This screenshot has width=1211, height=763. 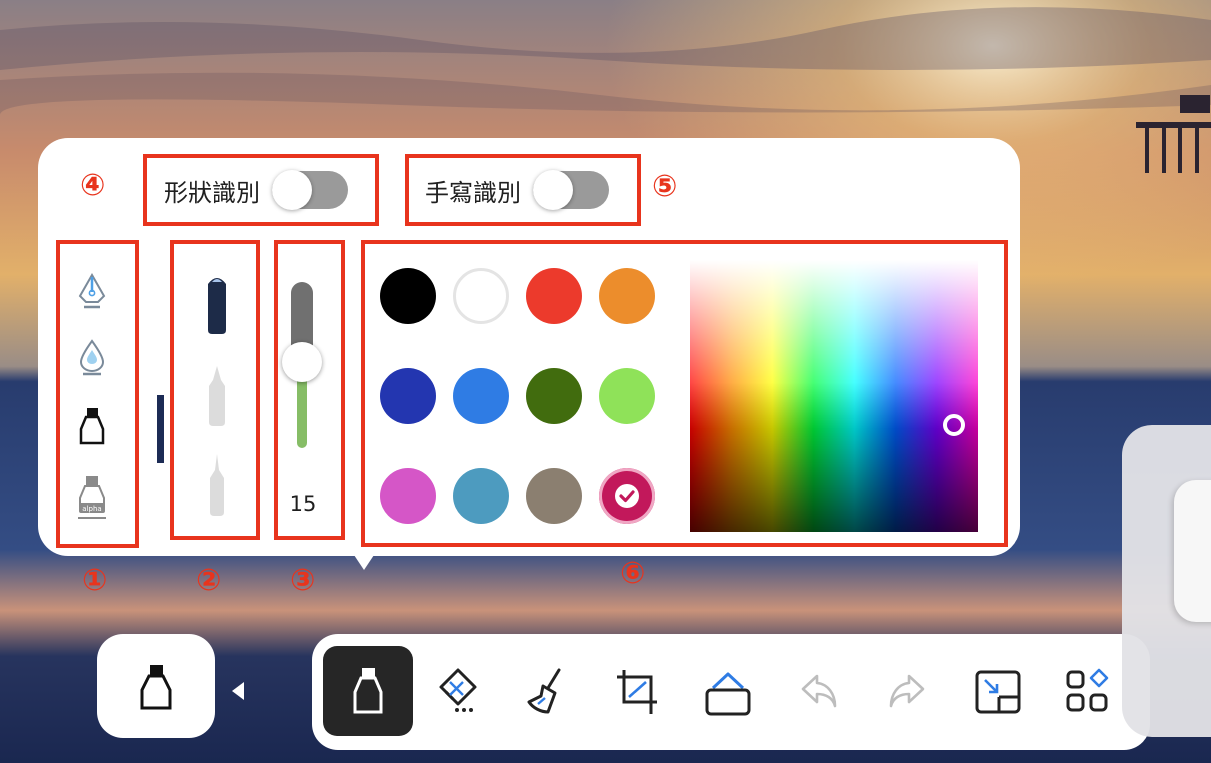 I want to click on panel-pointer, so click(x=364, y=561).